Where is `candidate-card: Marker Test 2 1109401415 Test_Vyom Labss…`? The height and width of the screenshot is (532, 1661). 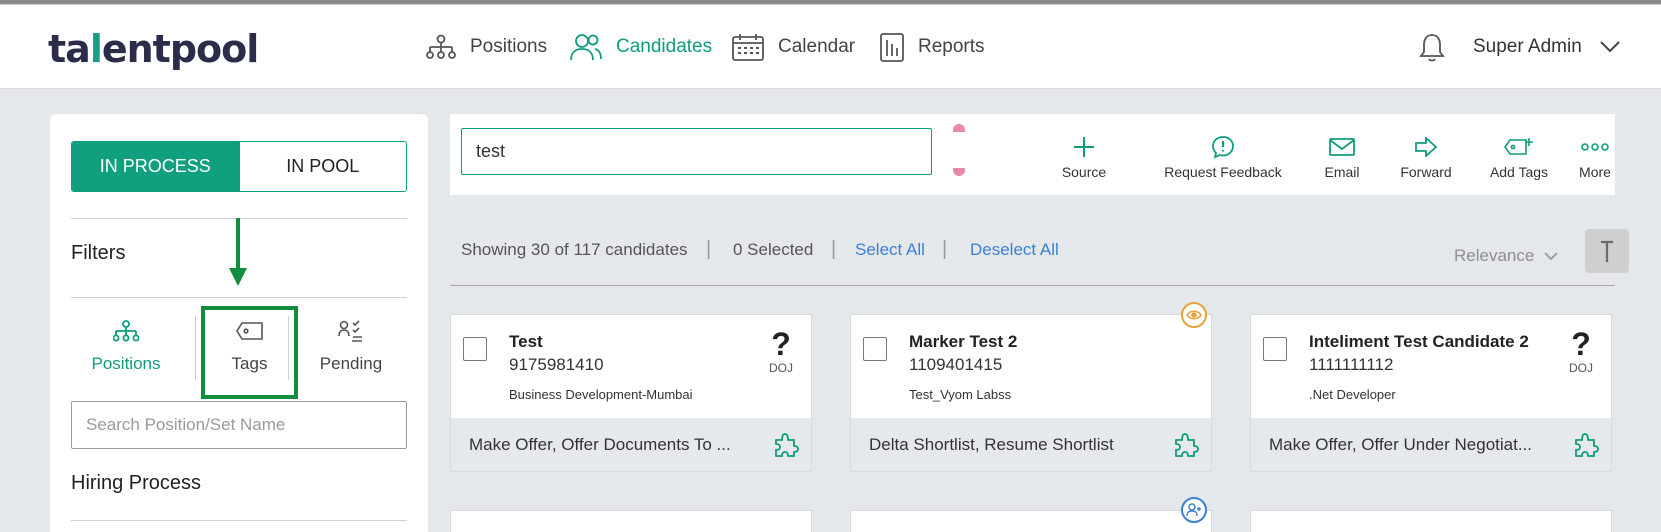 candidate-card: Marker Test 2 1109401415 Test_Vyom Labss… is located at coordinates (1031, 393).